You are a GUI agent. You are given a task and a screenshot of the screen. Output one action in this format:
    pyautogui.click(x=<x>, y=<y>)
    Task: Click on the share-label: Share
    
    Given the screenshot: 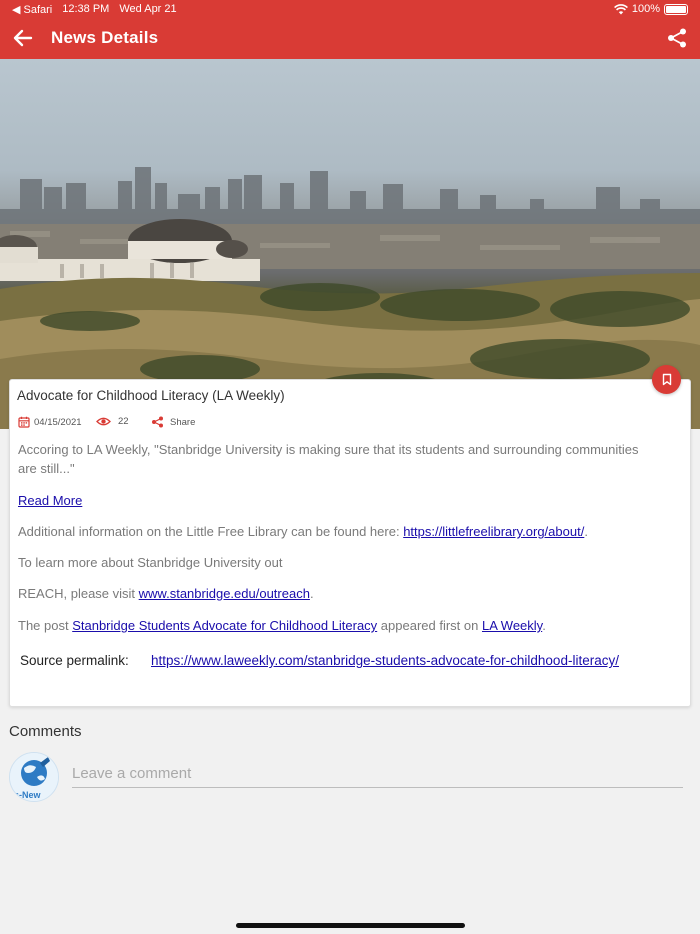 What is the action you would take?
    pyautogui.click(x=183, y=422)
    